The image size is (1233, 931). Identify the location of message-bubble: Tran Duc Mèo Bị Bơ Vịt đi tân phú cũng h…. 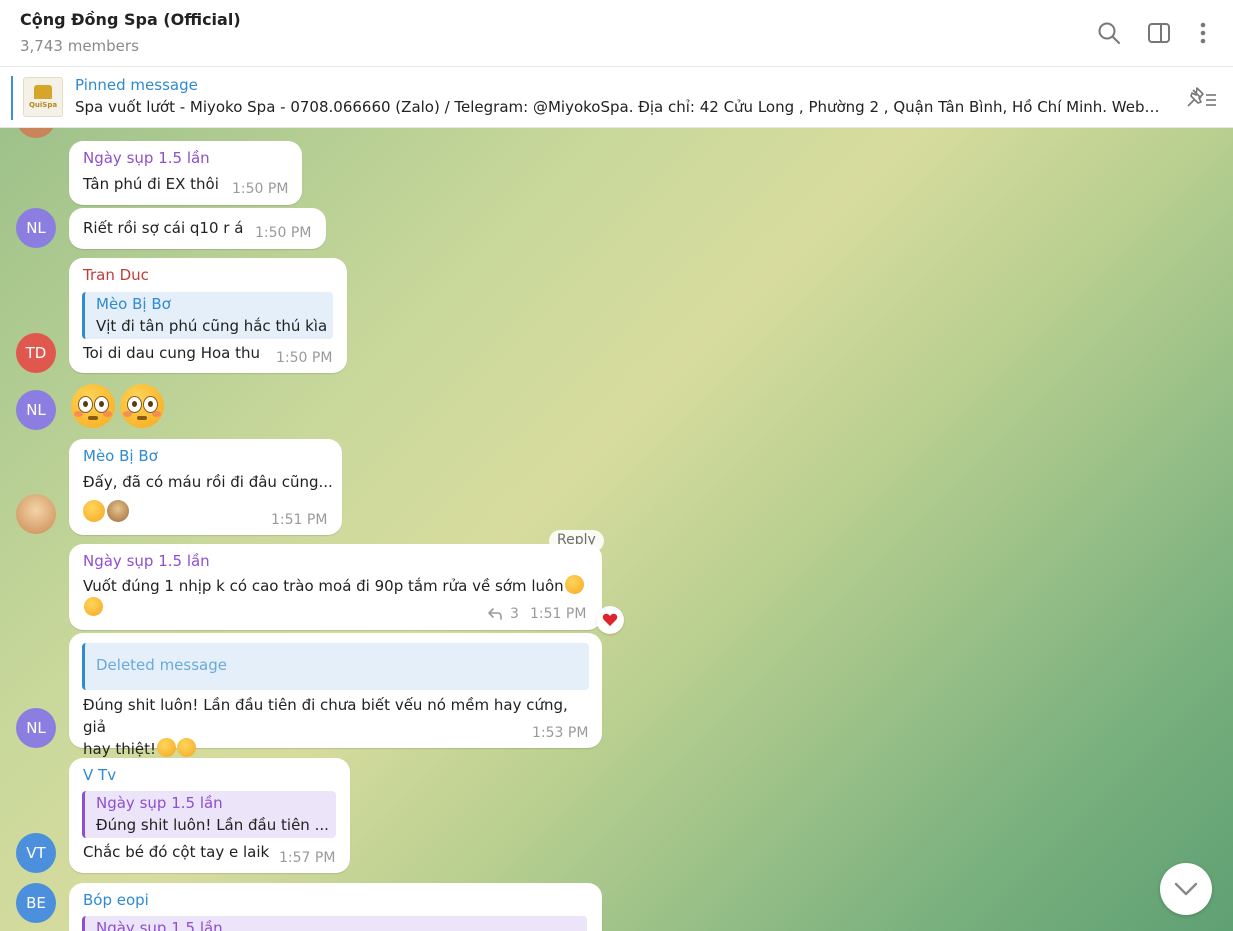
(208, 315).